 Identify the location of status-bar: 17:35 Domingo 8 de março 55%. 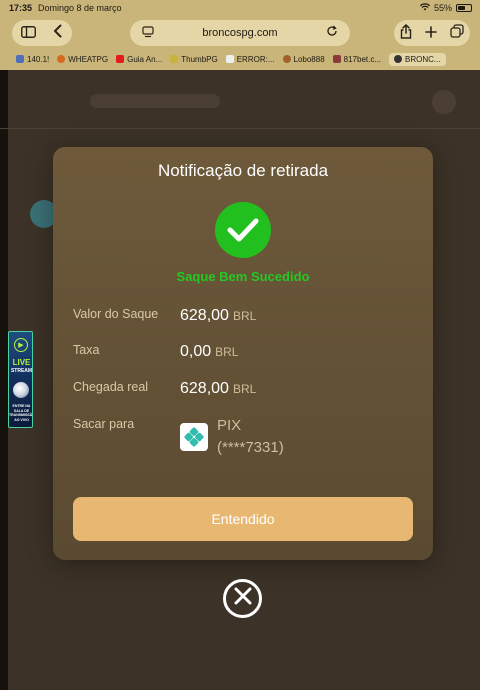
(240, 8).